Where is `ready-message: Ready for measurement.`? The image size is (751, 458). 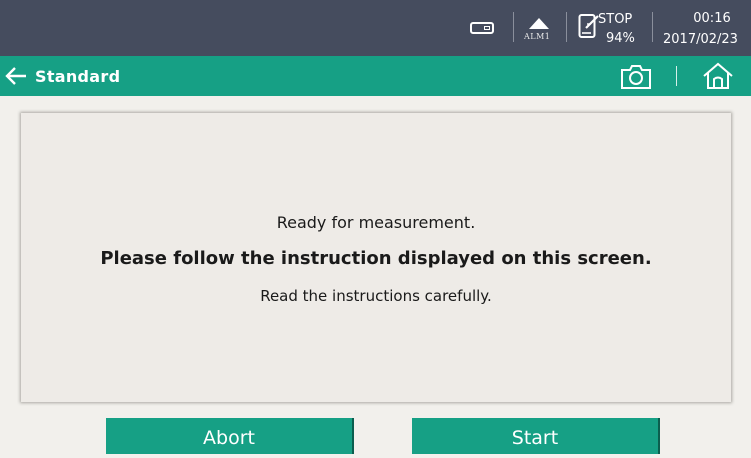 ready-message: Ready for measurement. is located at coordinates (376, 222).